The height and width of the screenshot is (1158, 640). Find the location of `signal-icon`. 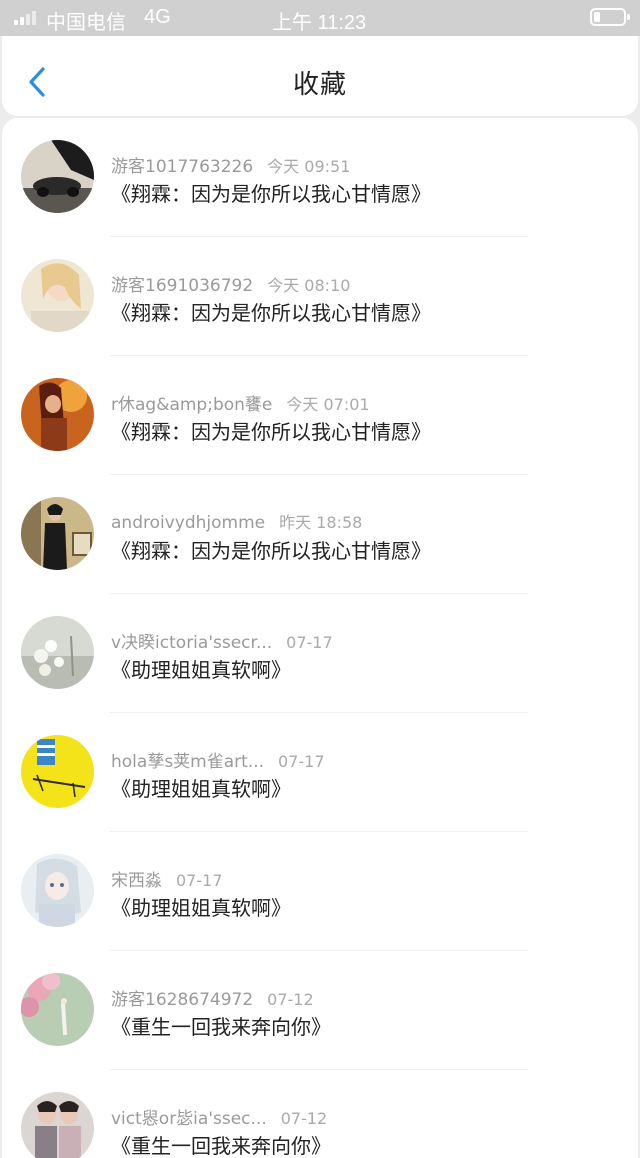

signal-icon is located at coordinates (27, 18).